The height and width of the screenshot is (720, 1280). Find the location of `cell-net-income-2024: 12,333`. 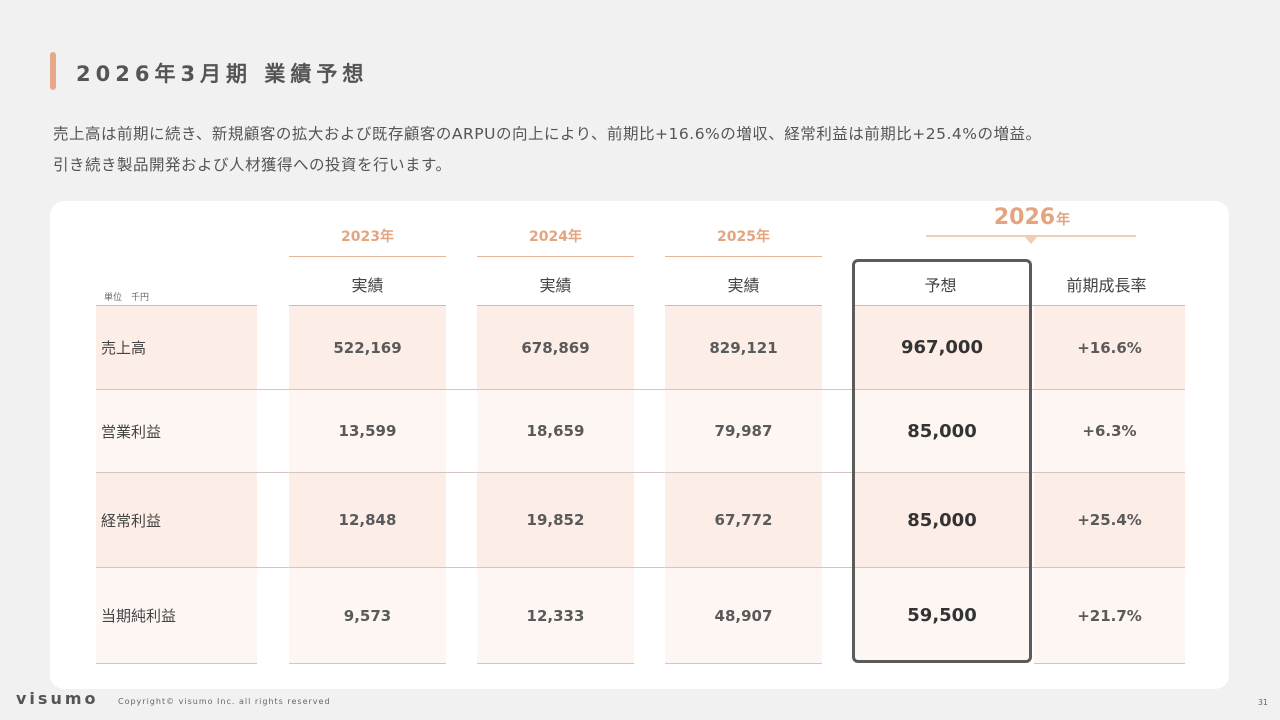

cell-net-income-2024: 12,333 is located at coordinates (555, 615).